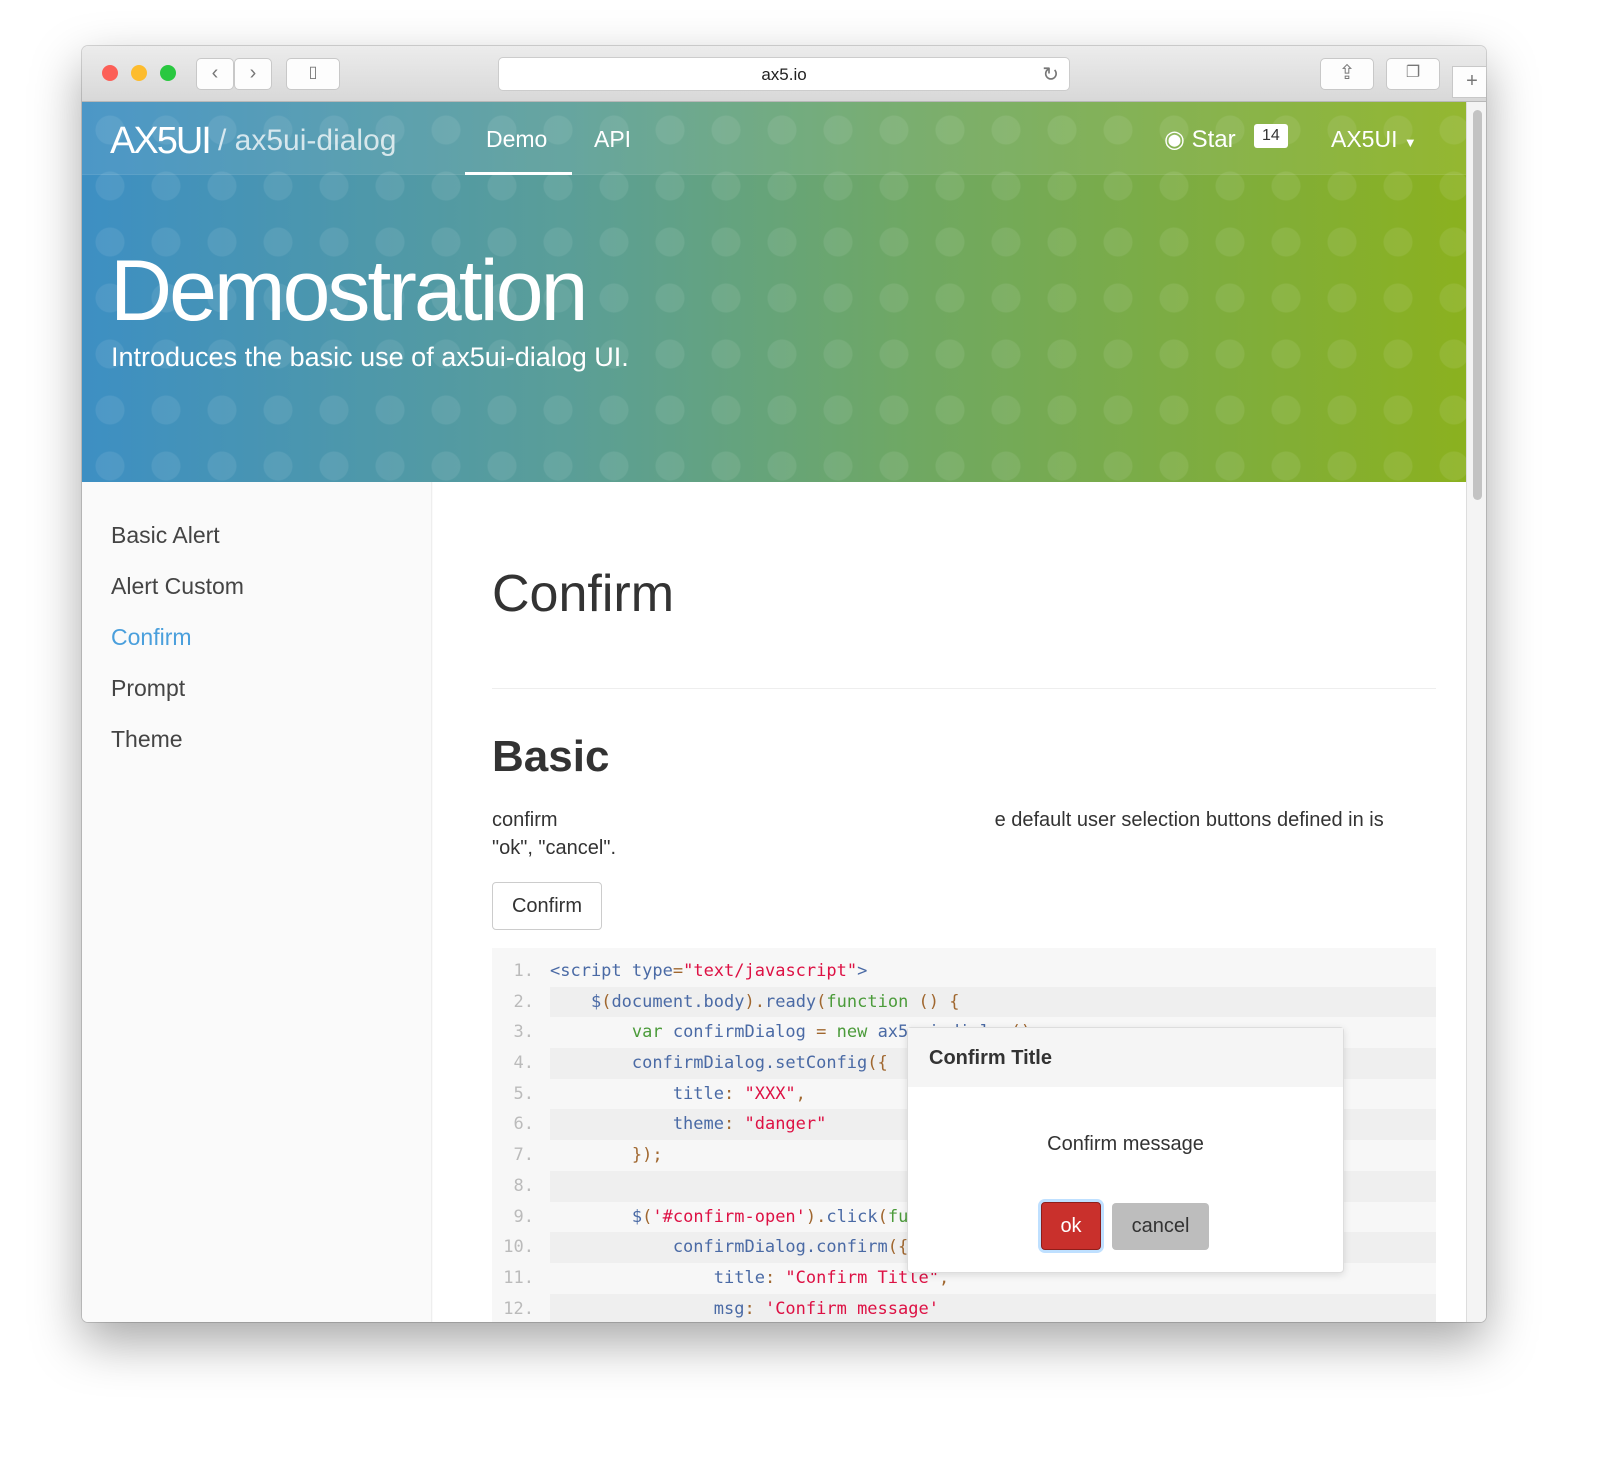 Image resolution: width=1600 pixels, height=1468 pixels. Describe the element at coordinates (1472, 81) in the screenshot. I see `plus-icon: +` at that location.